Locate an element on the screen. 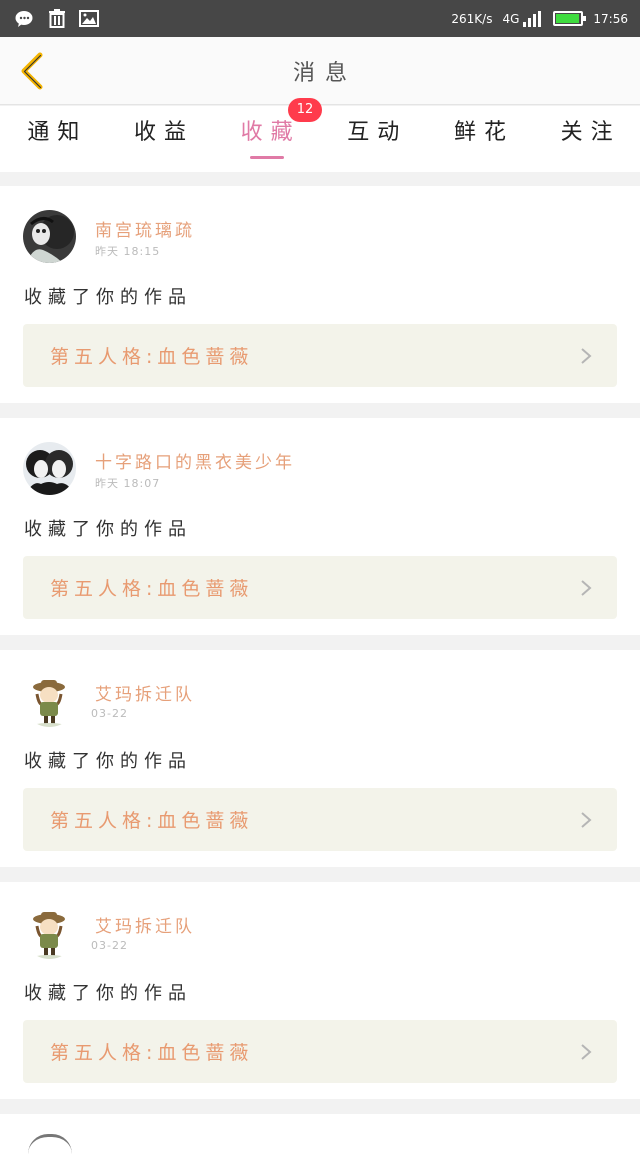  image-icon is located at coordinates (89, 19).